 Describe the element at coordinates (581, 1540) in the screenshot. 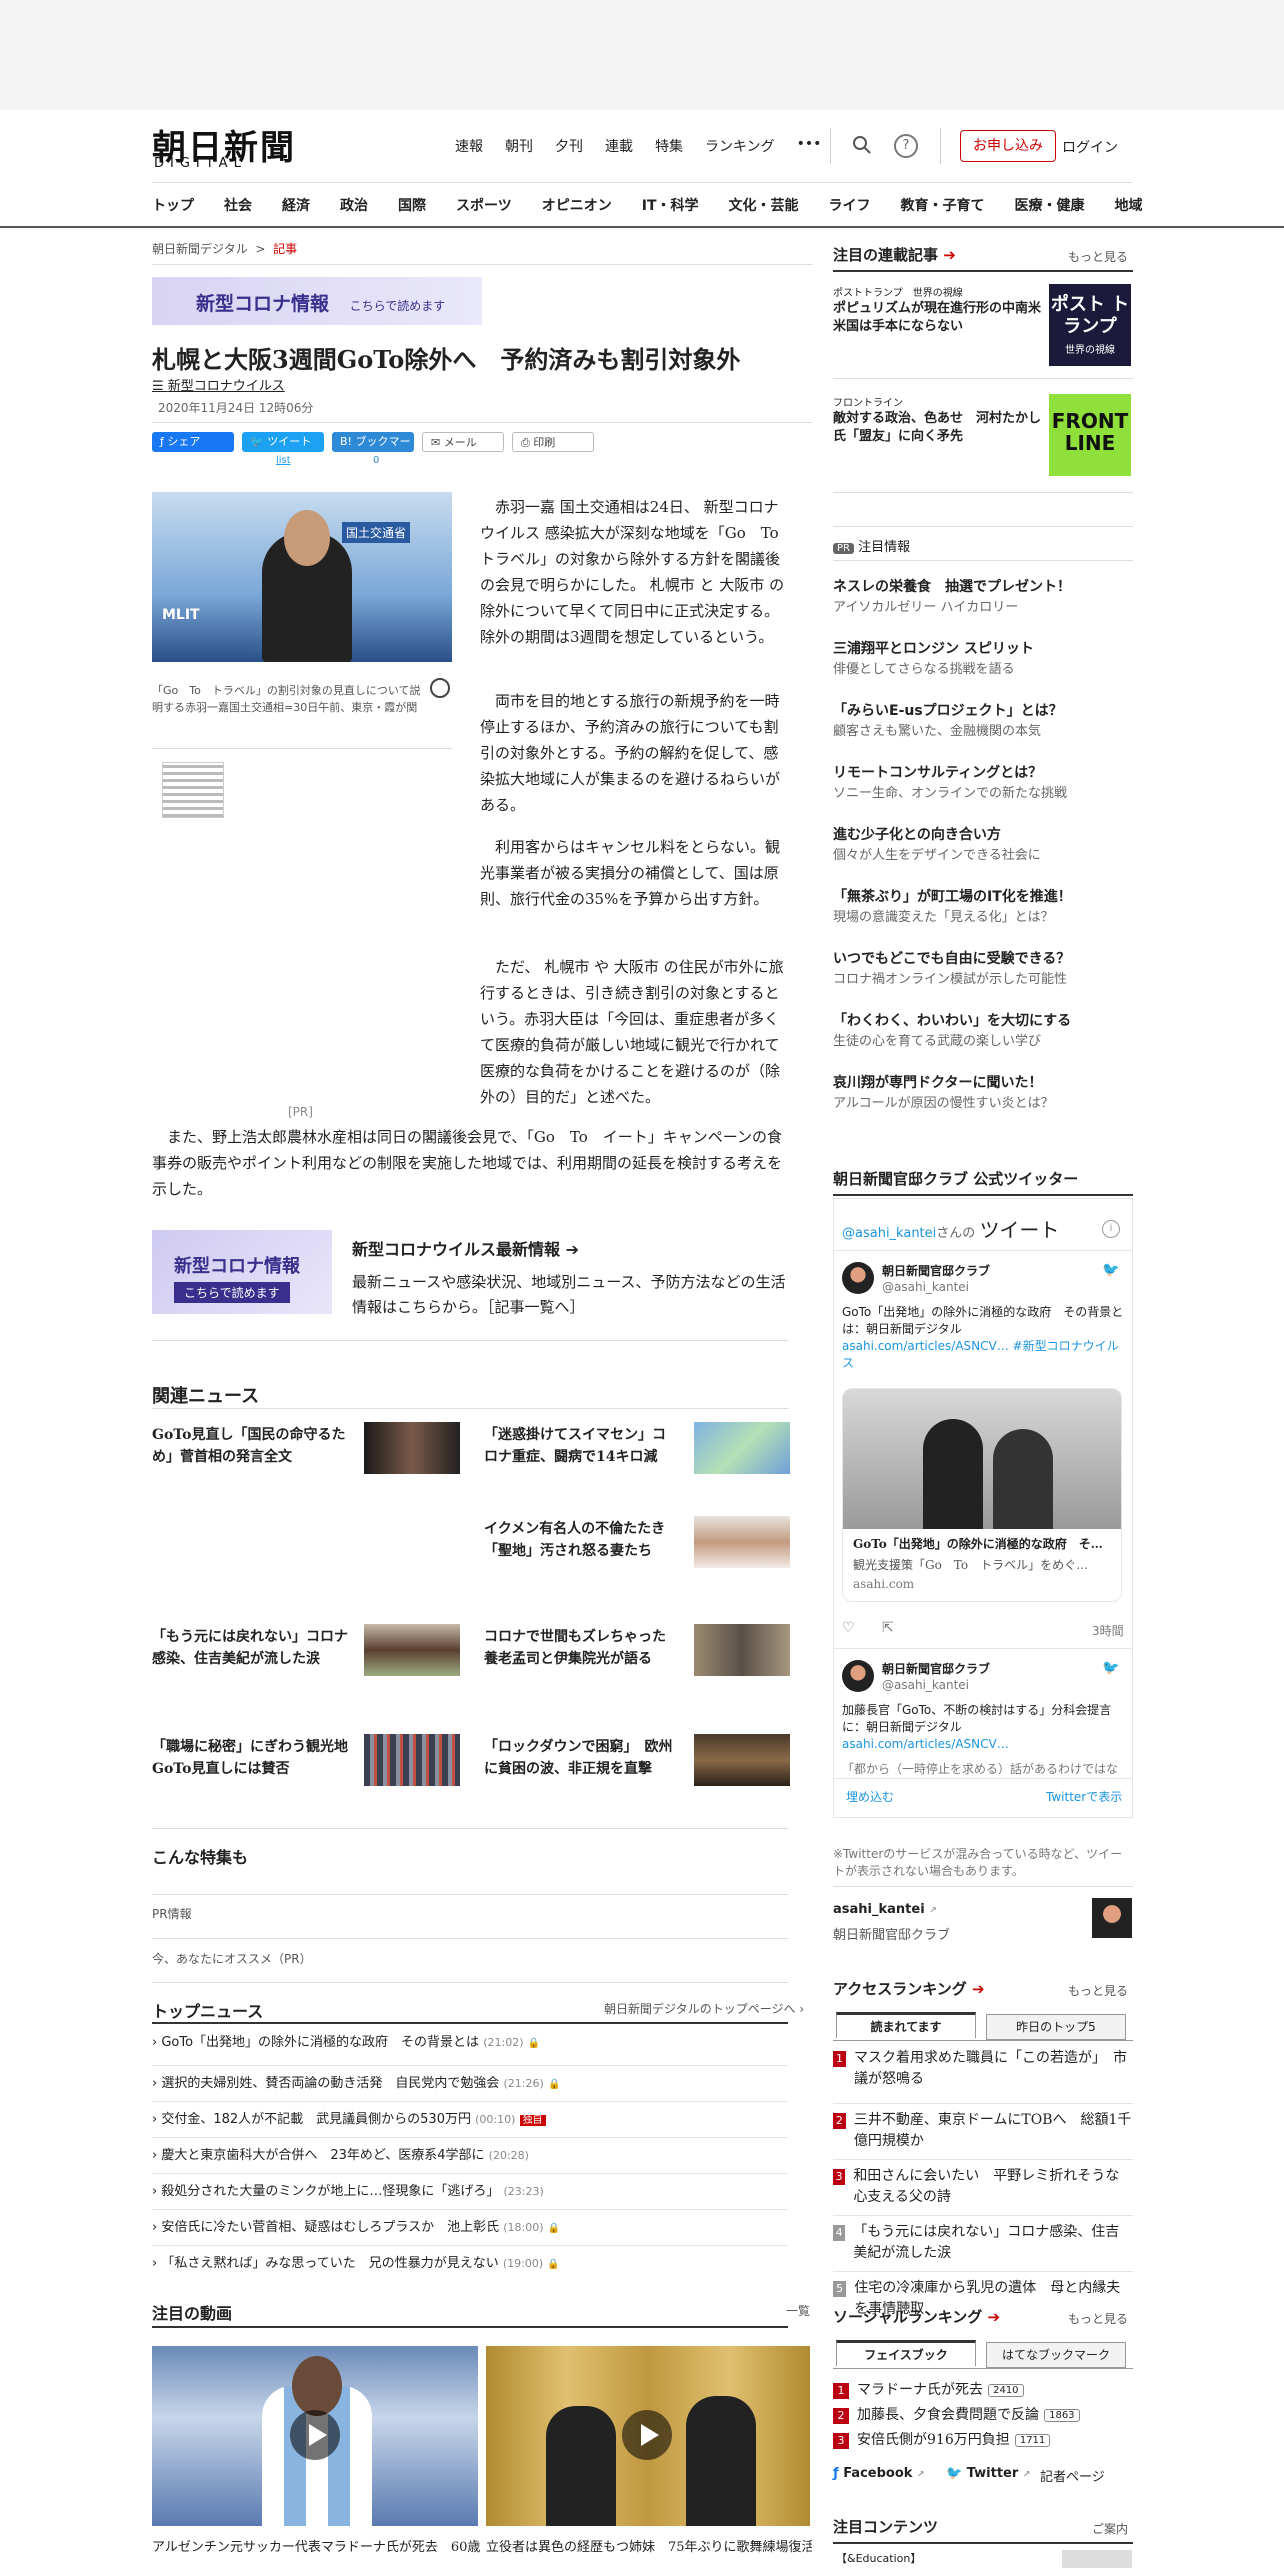

I see `related-news-item: イクメン有名人の不倫たたき 「聖地」汚され怒る妻たち` at that location.